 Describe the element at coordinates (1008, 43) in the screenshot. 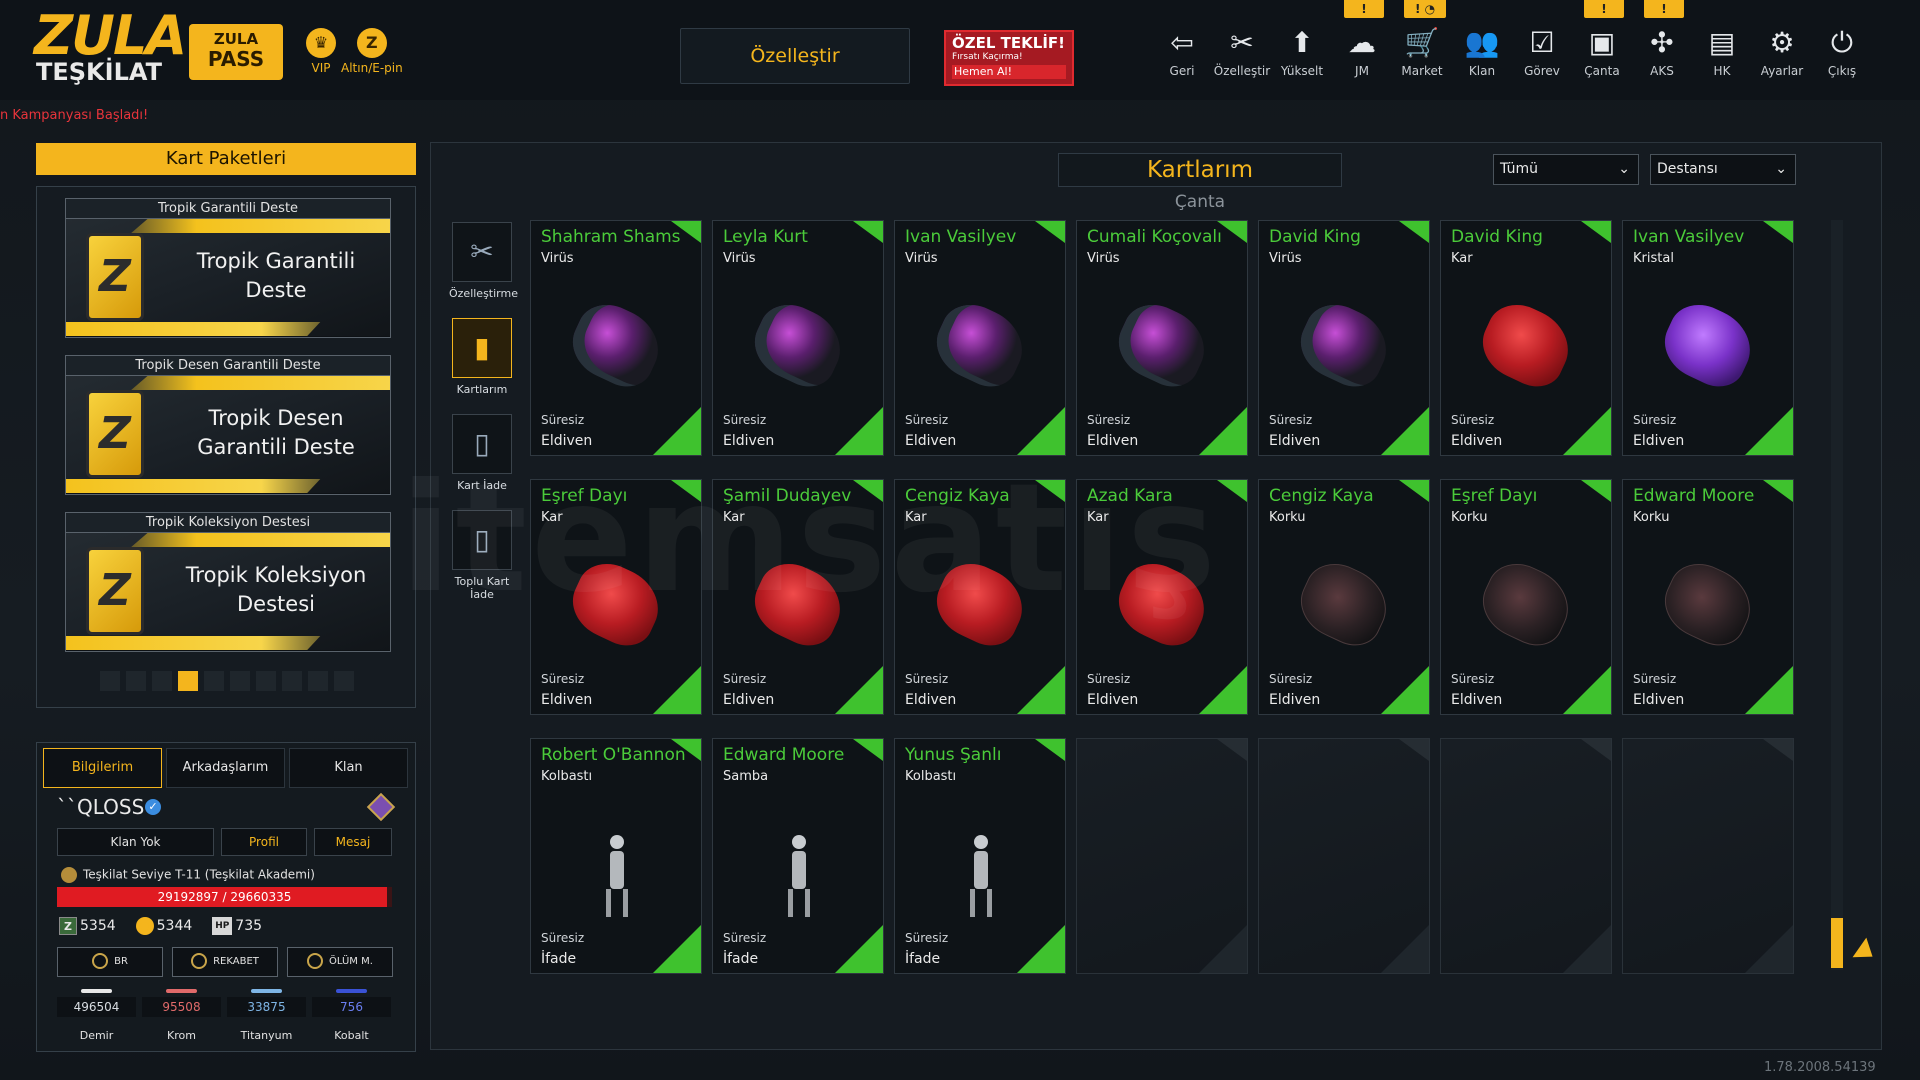

I see `offer-title: ÖZEL TEKLİF!` at that location.